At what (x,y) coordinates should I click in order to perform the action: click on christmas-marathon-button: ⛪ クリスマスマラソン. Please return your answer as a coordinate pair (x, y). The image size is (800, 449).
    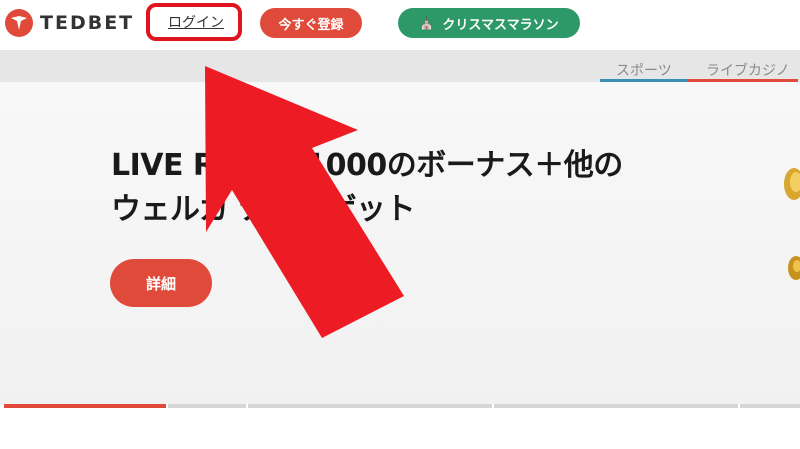
    Looking at the image, I should click on (489, 23).